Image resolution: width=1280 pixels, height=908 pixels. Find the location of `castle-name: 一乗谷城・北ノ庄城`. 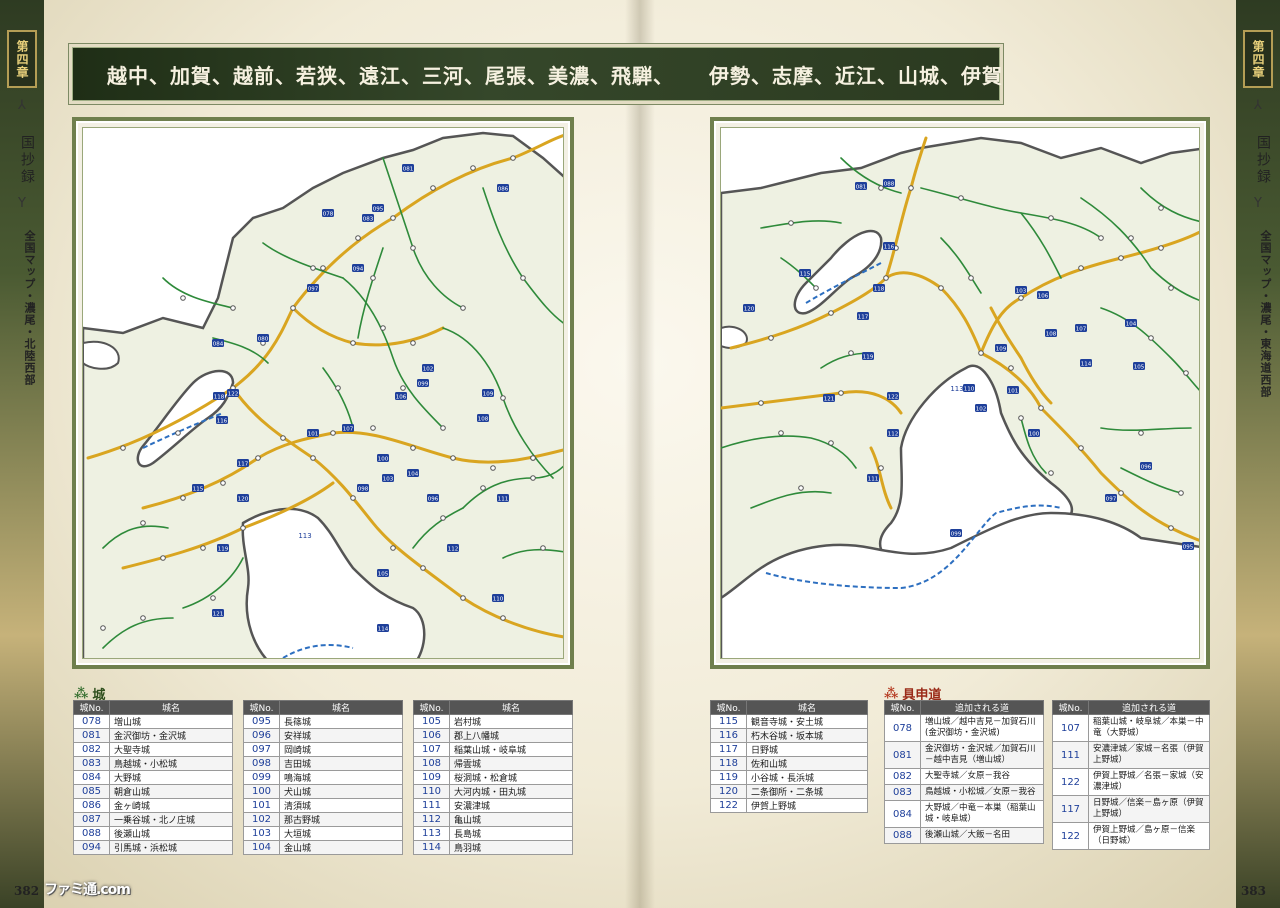

castle-name: 一乗谷城・北ノ庄城 is located at coordinates (171, 819).